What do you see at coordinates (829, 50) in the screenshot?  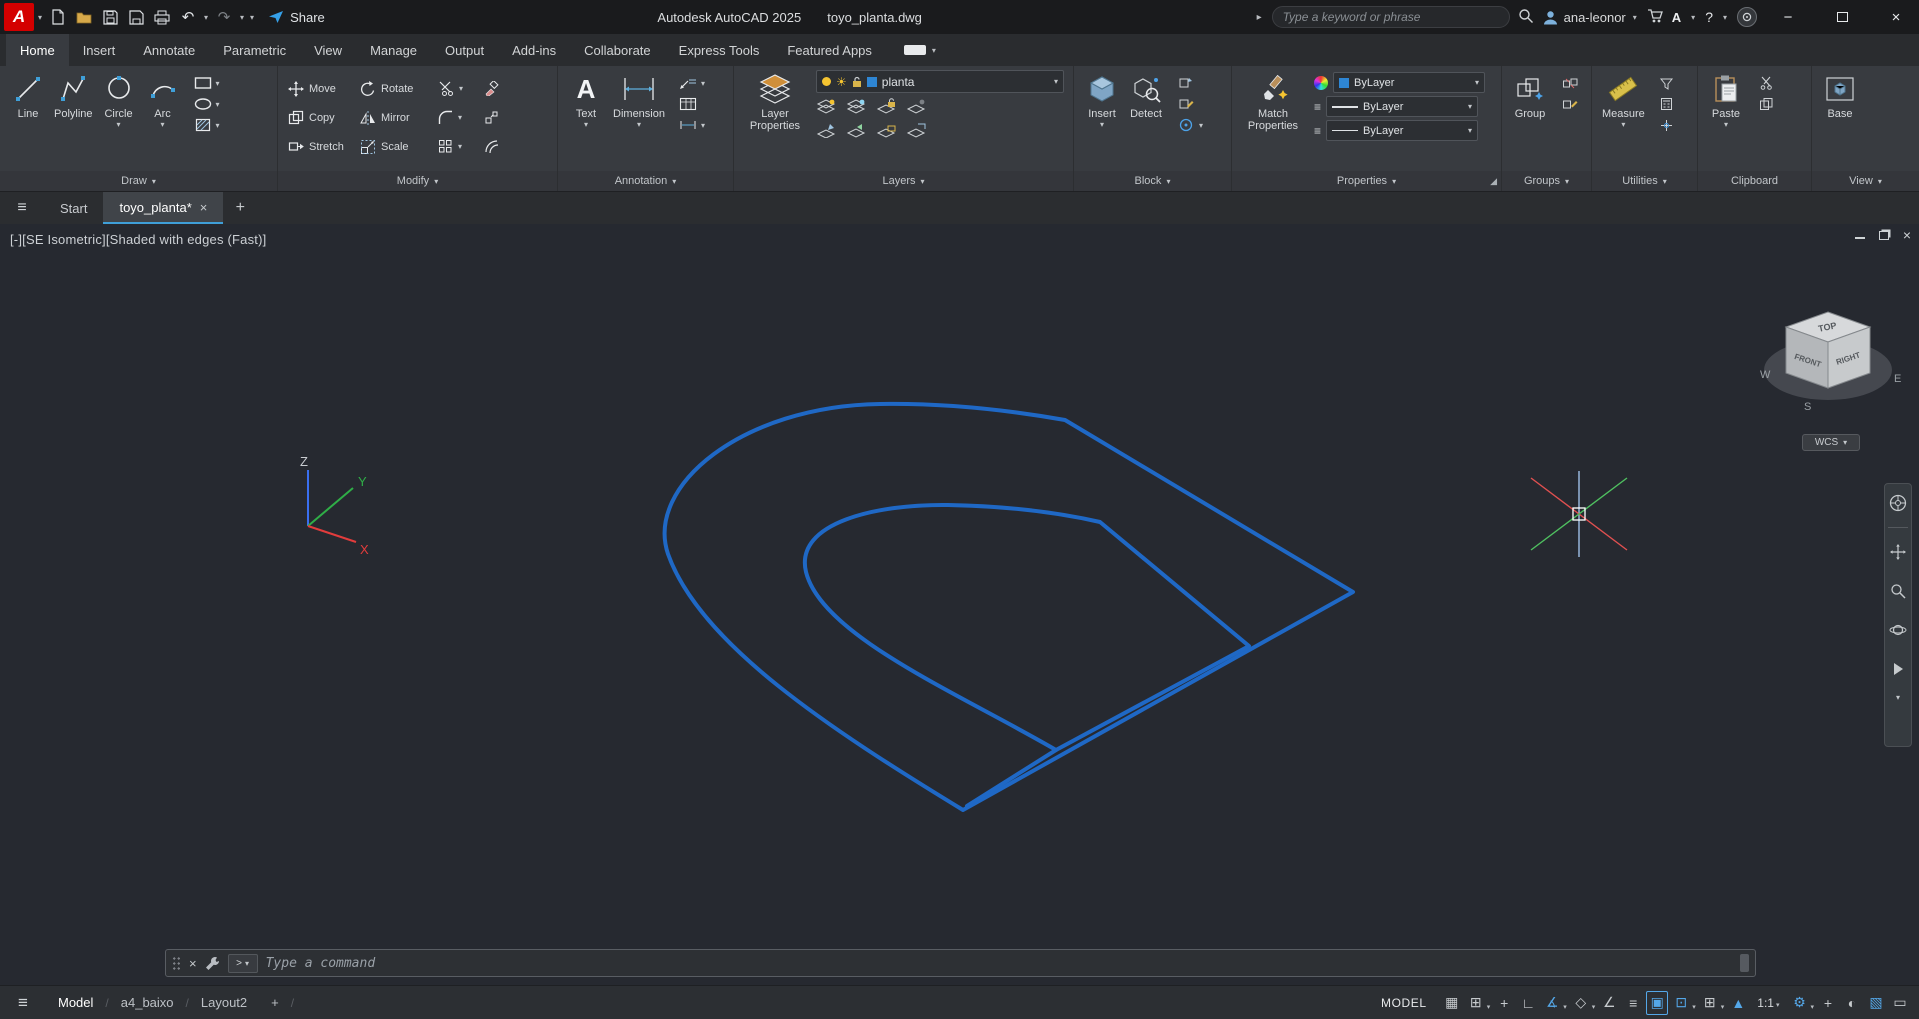 I see `ribbon-tab-featured-apps: Featured Apps` at bounding box center [829, 50].